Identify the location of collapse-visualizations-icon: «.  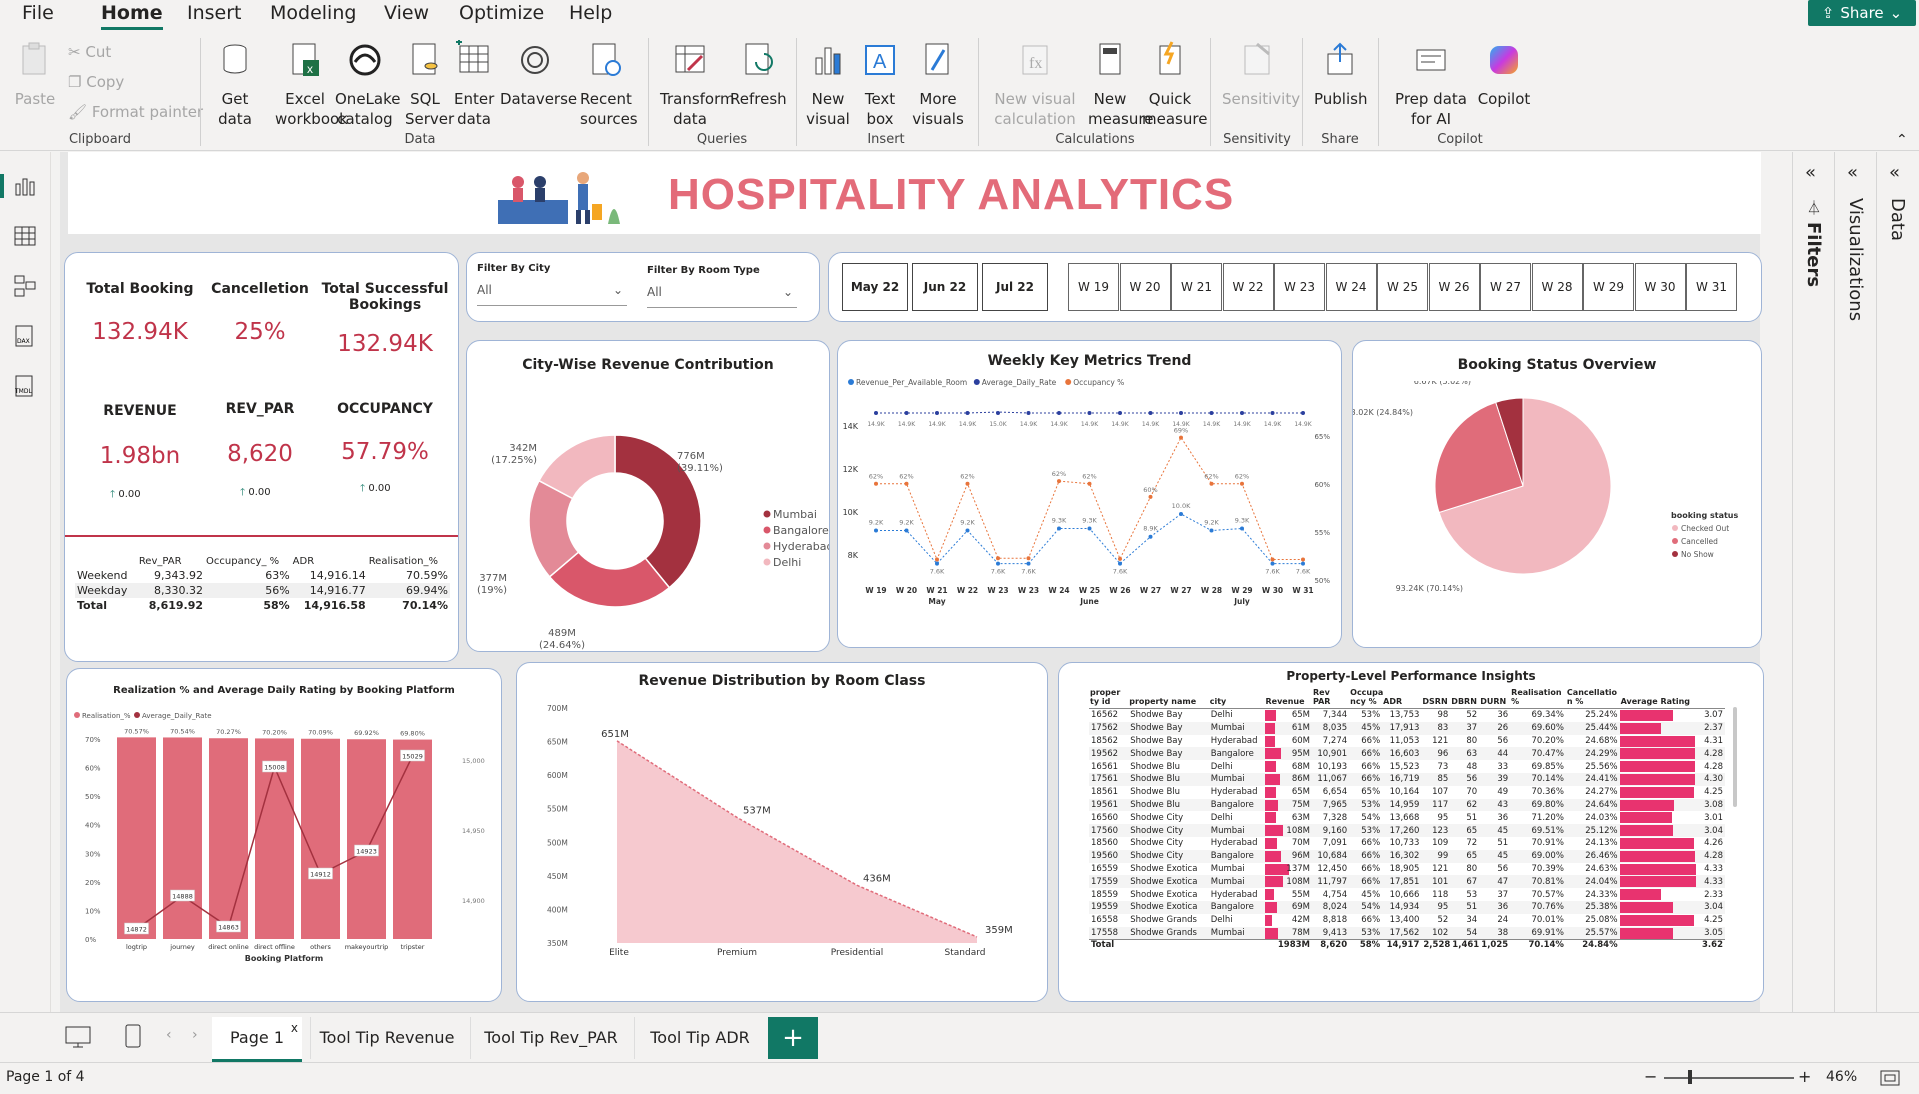
(1852, 172).